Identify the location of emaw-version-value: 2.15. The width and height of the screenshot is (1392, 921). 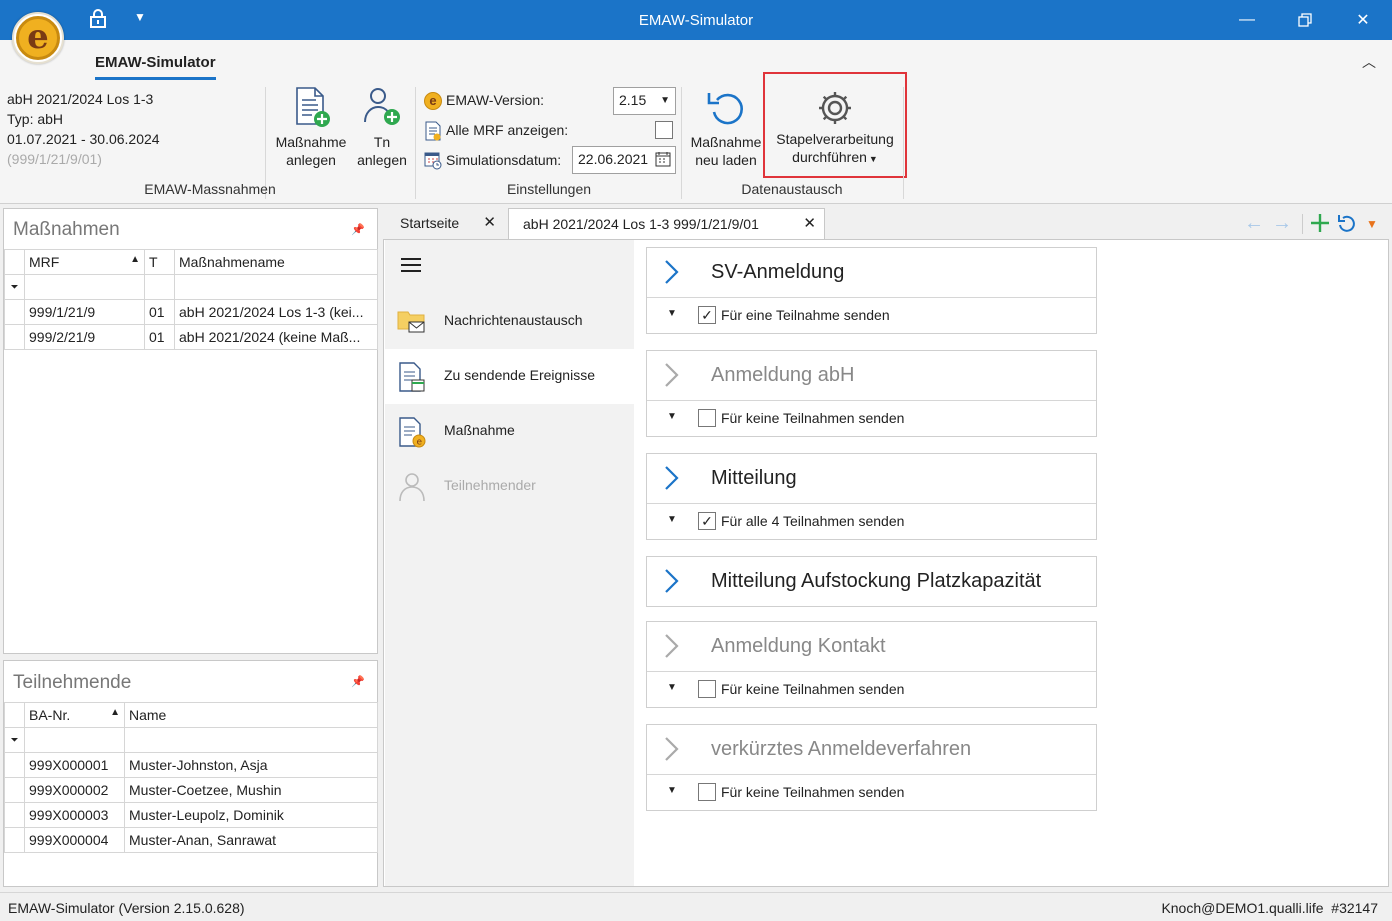
(633, 100).